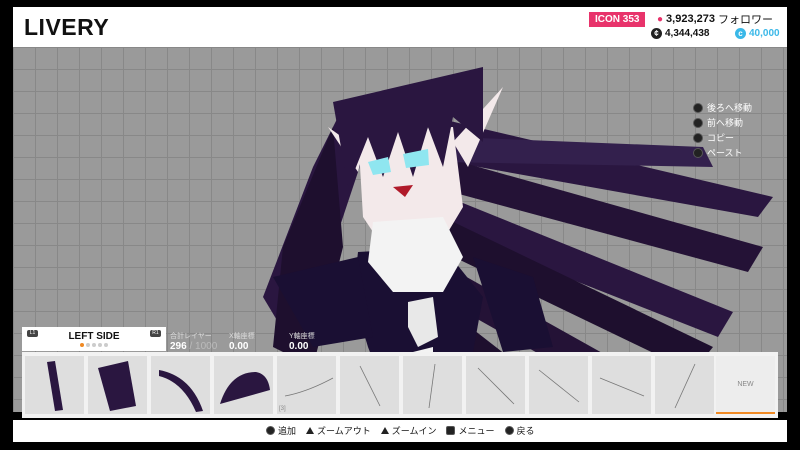  What do you see at coordinates (302, 336) in the screenshot?
I see `y-coord-label: Y軸座標` at bounding box center [302, 336].